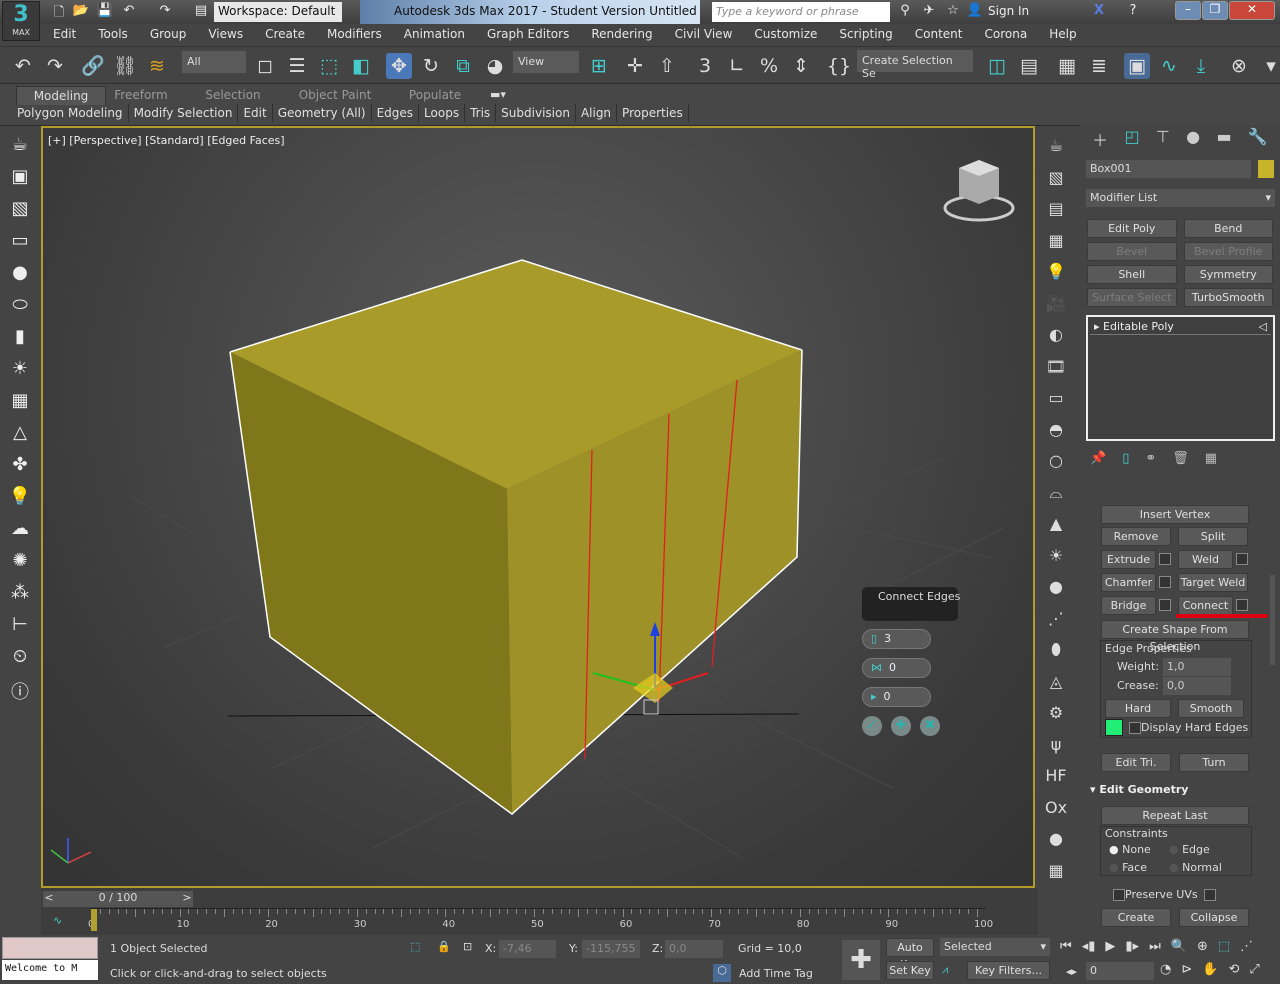 The height and width of the screenshot is (984, 1280). I want to click on open-file-icon: 📂, so click(81, 12).